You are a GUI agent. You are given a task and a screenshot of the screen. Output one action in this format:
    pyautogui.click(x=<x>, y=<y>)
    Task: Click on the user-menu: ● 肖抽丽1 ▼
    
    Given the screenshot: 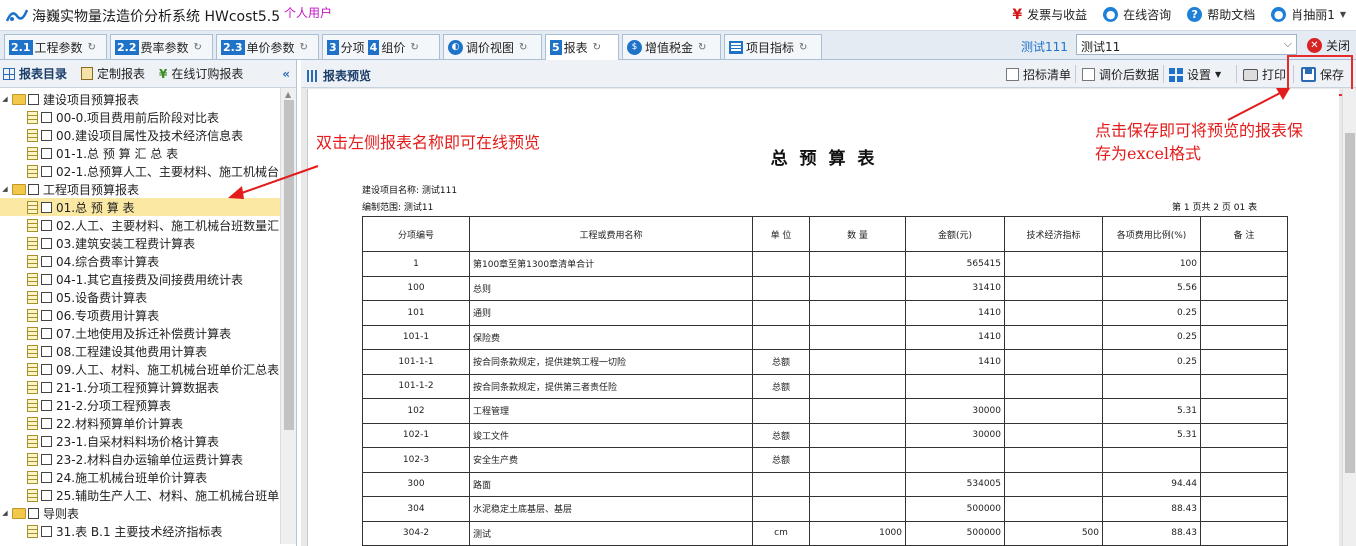 What is the action you would take?
    pyautogui.click(x=1308, y=14)
    